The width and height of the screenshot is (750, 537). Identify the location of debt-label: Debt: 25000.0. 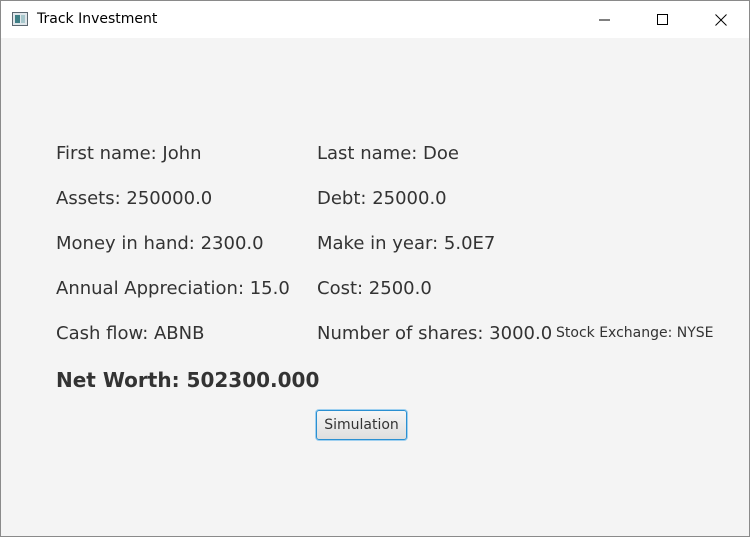
(382, 198).